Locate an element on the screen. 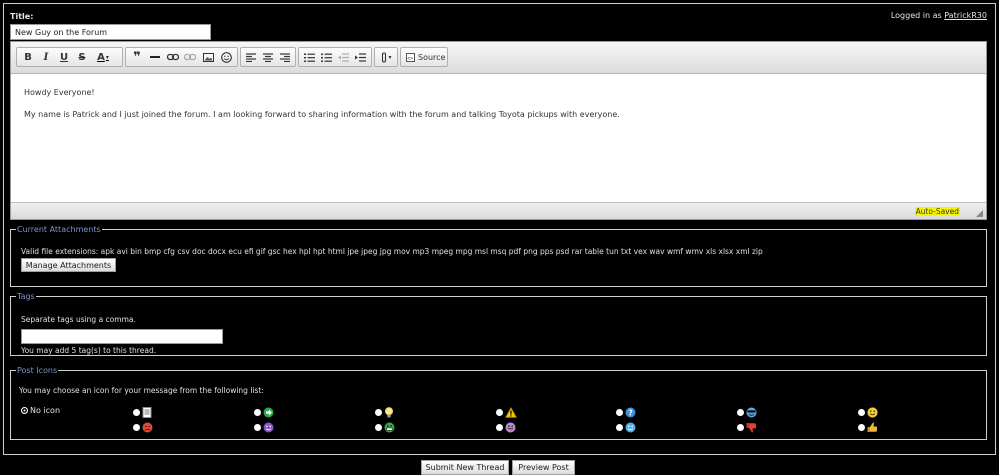 Image resolution: width=999 pixels, height=475 pixels. no-icon-radio is located at coordinates (24, 410).